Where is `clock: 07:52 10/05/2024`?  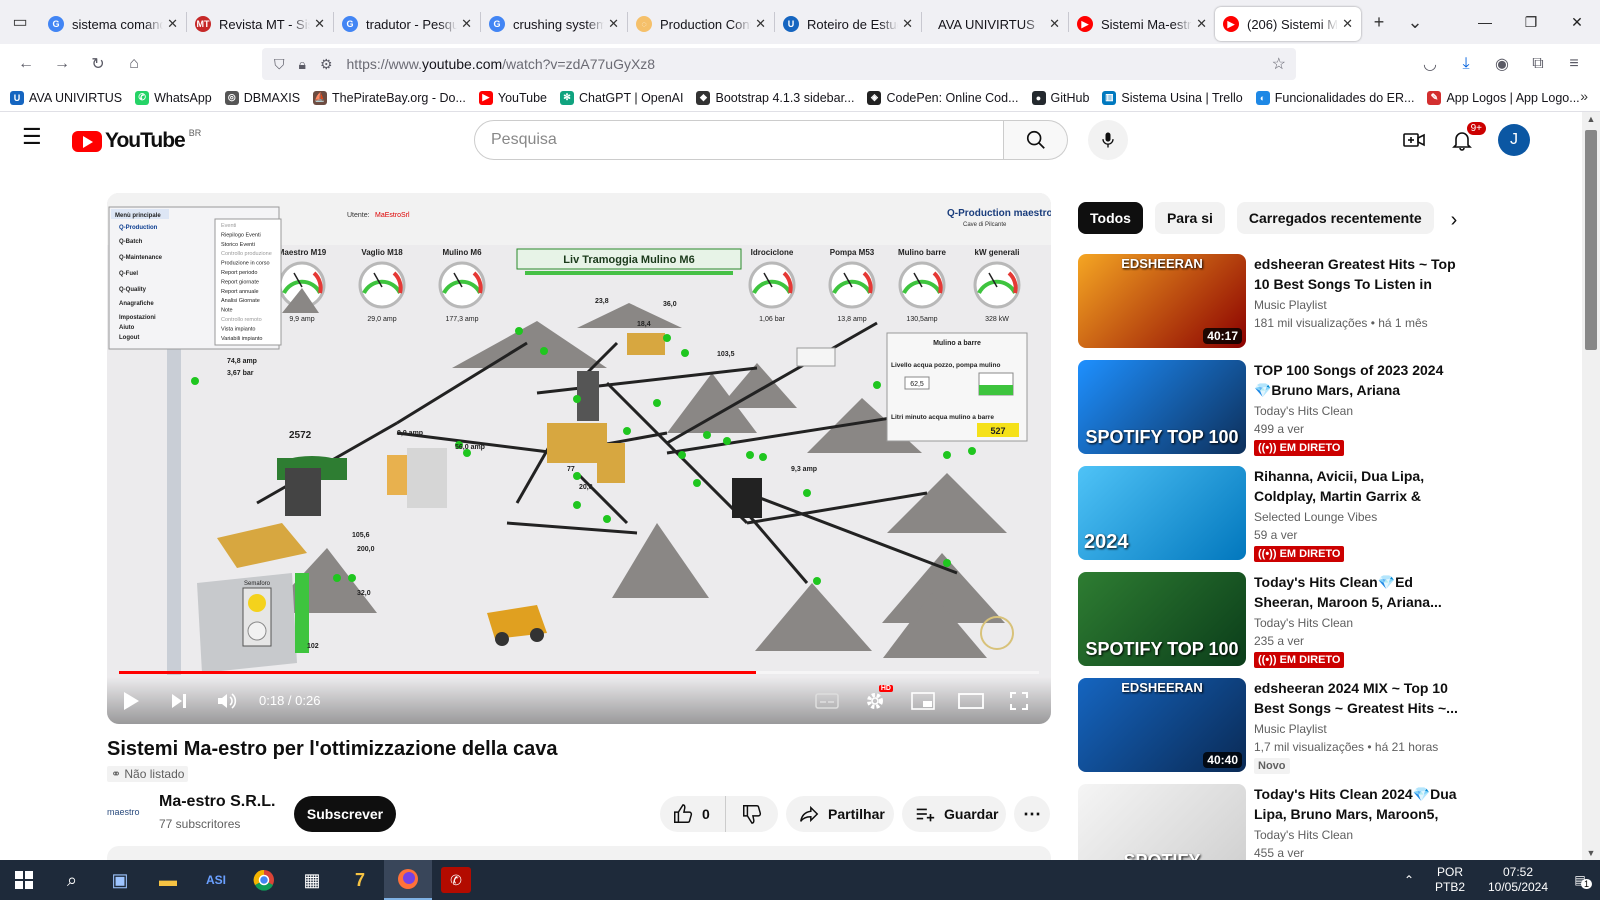 clock: 07:52 10/05/2024 is located at coordinates (1518, 880).